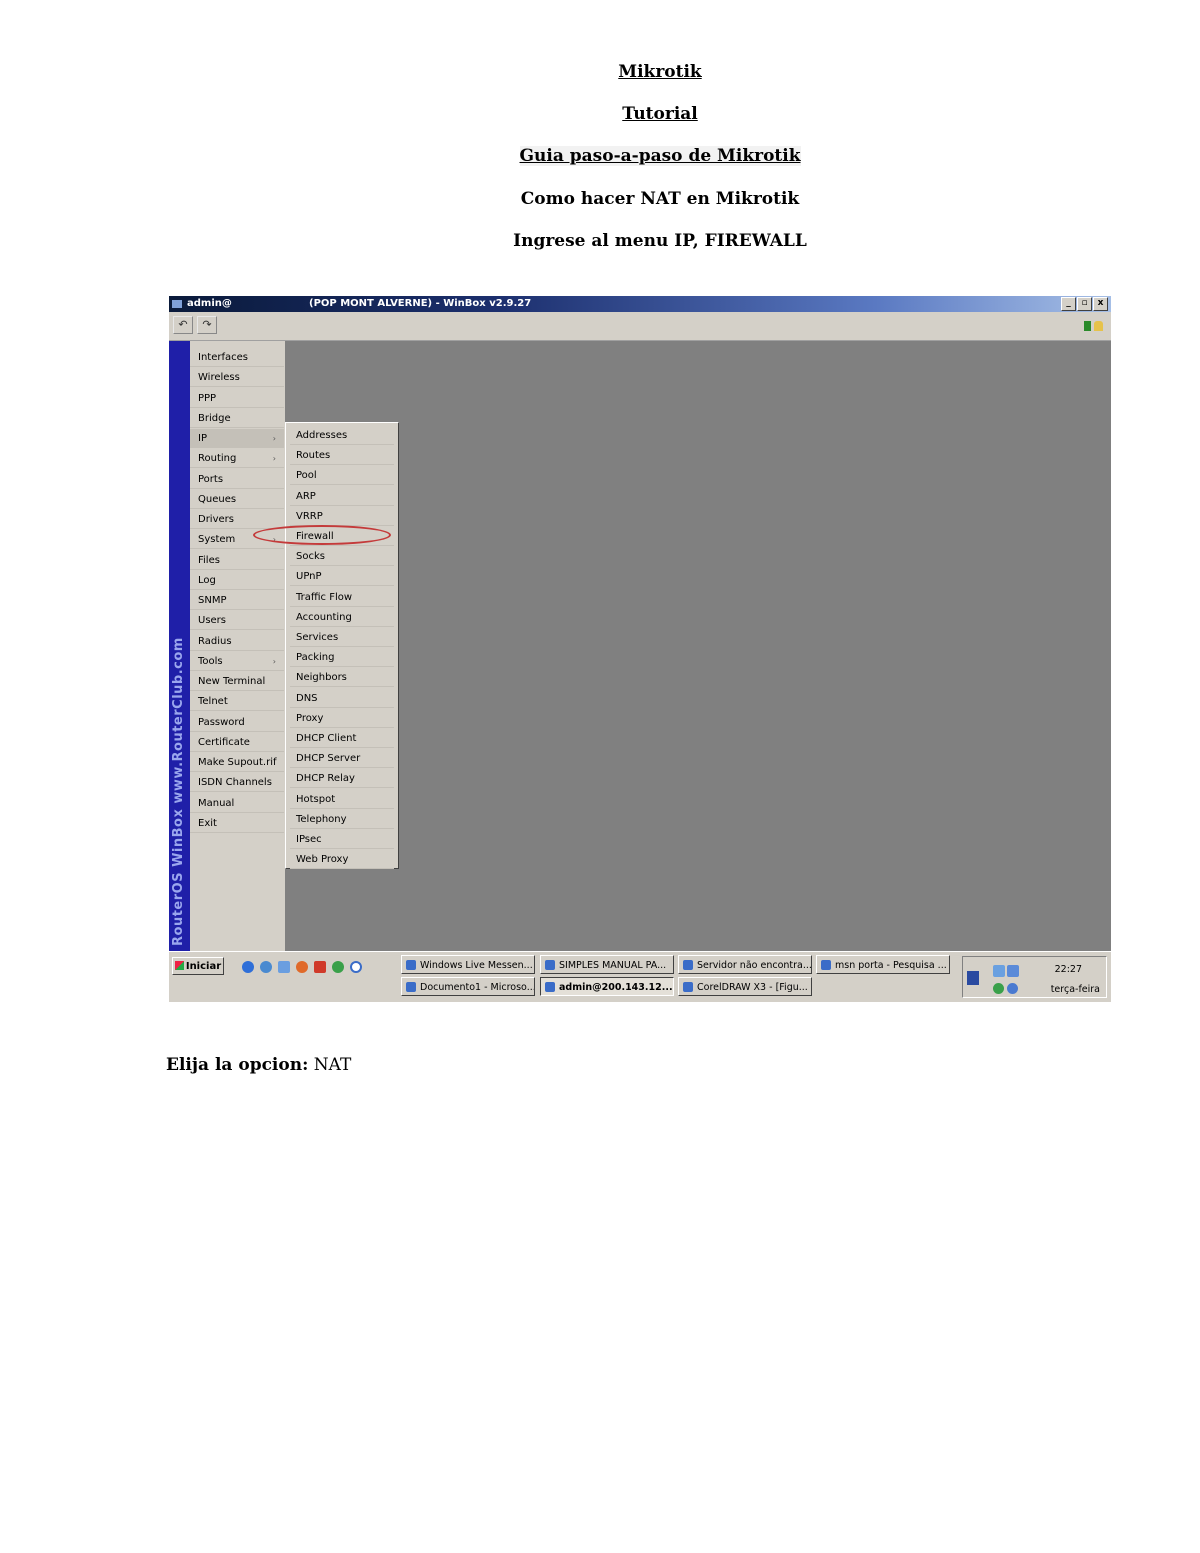 Image resolution: width=1200 pixels, height=1553 pixels. What do you see at coordinates (342, 617) in the screenshot?
I see `ip-submenu-item: Accounting` at bounding box center [342, 617].